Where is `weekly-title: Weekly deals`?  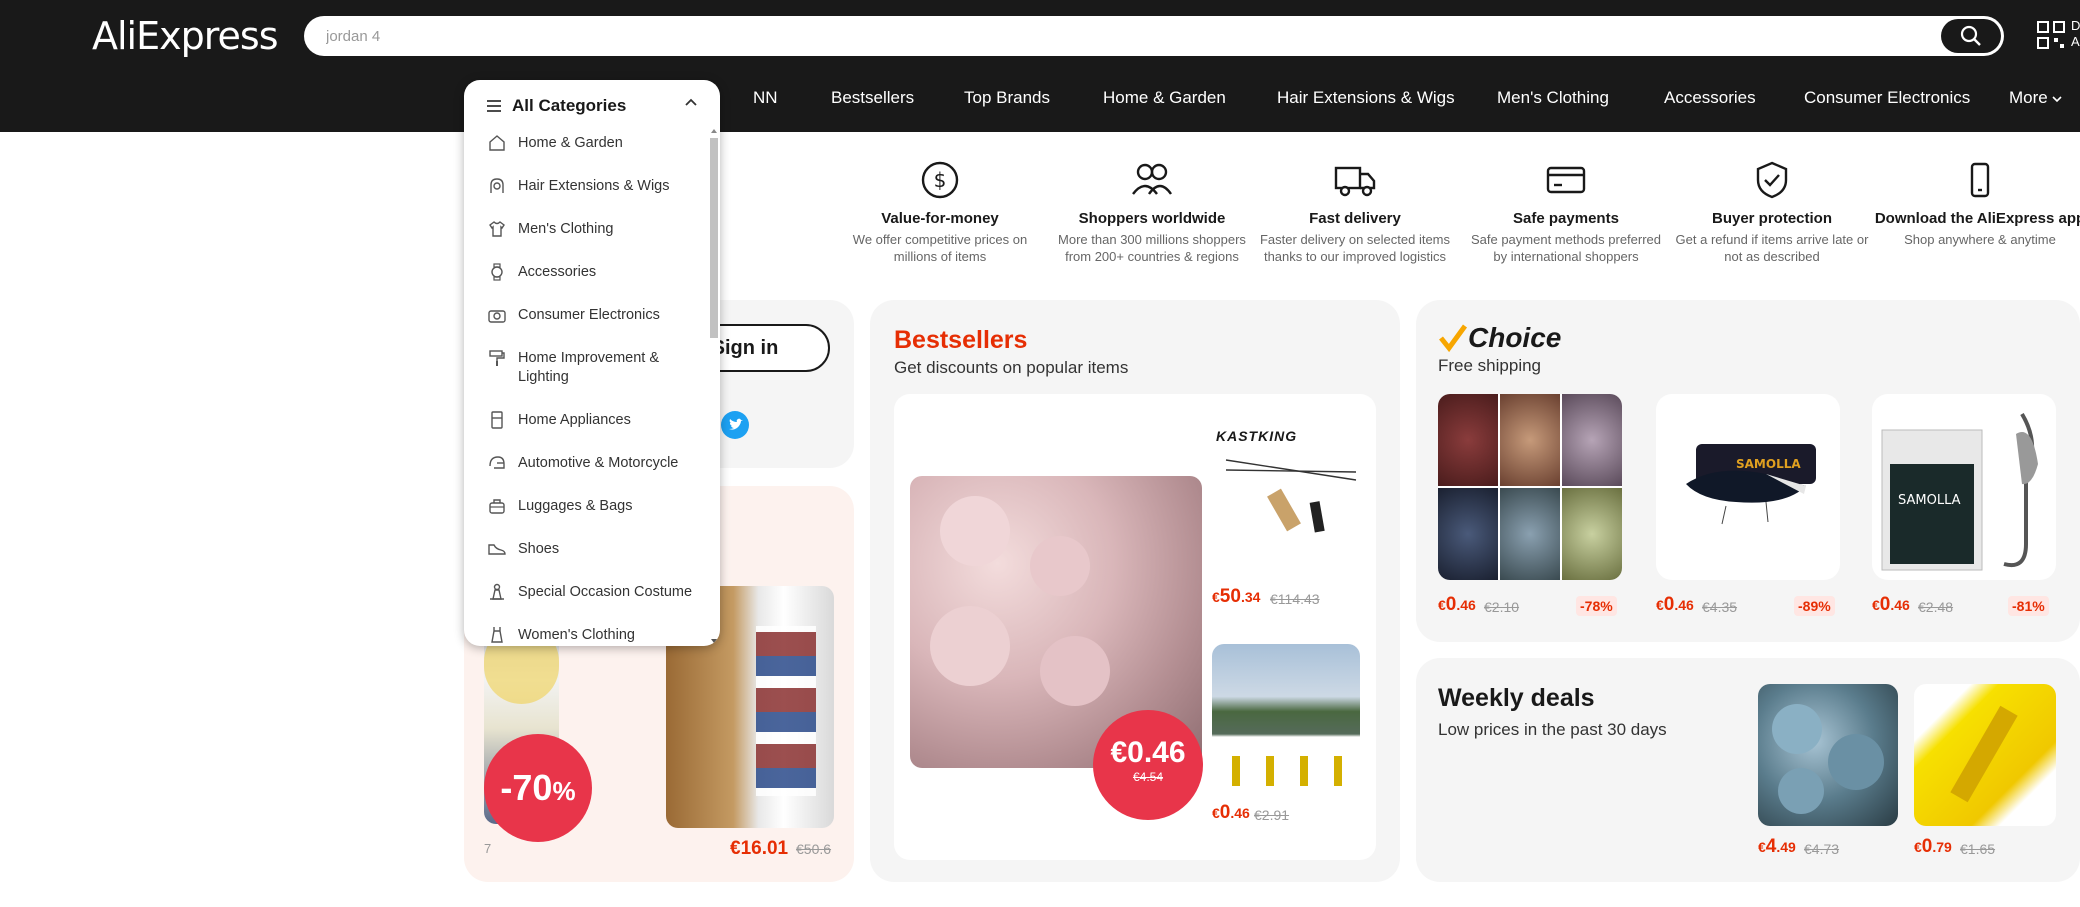 weekly-title: Weekly deals is located at coordinates (1516, 698).